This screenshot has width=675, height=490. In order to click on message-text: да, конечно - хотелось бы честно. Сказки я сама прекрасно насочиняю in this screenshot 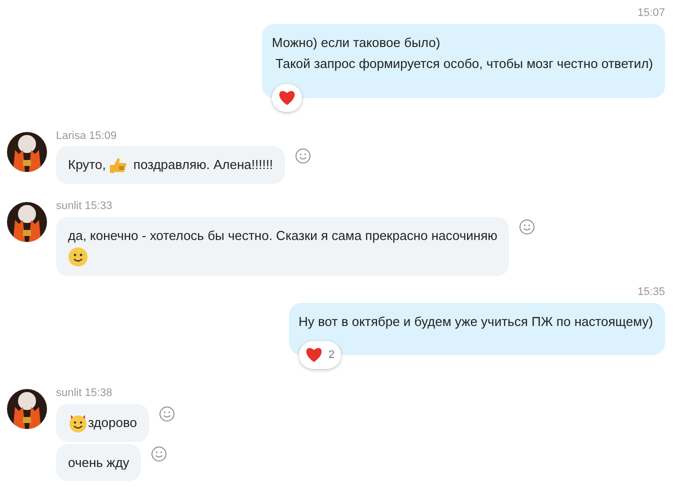, I will do `click(283, 235)`.